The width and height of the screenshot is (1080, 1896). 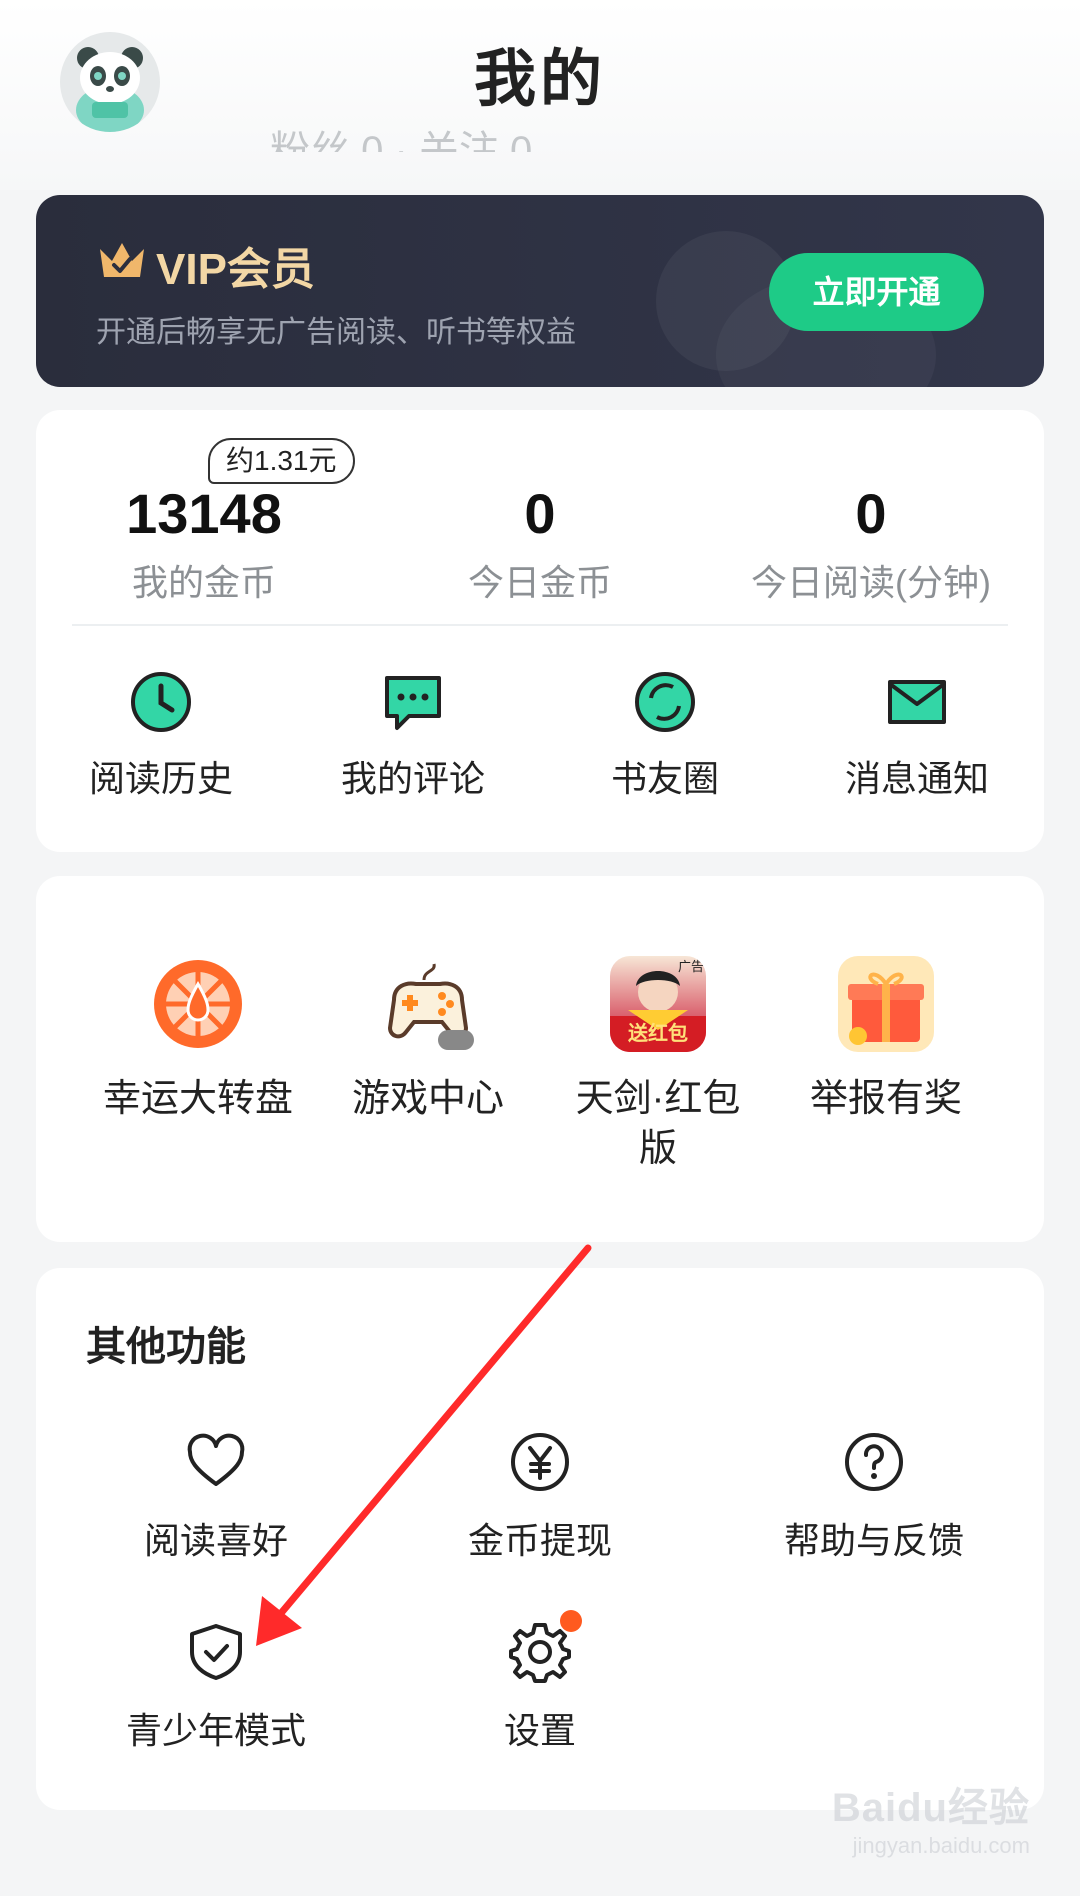 What do you see at coordinates (545, 1647) in the screenshot?
I see `gear-icon` at bounding box center [545, 1647].